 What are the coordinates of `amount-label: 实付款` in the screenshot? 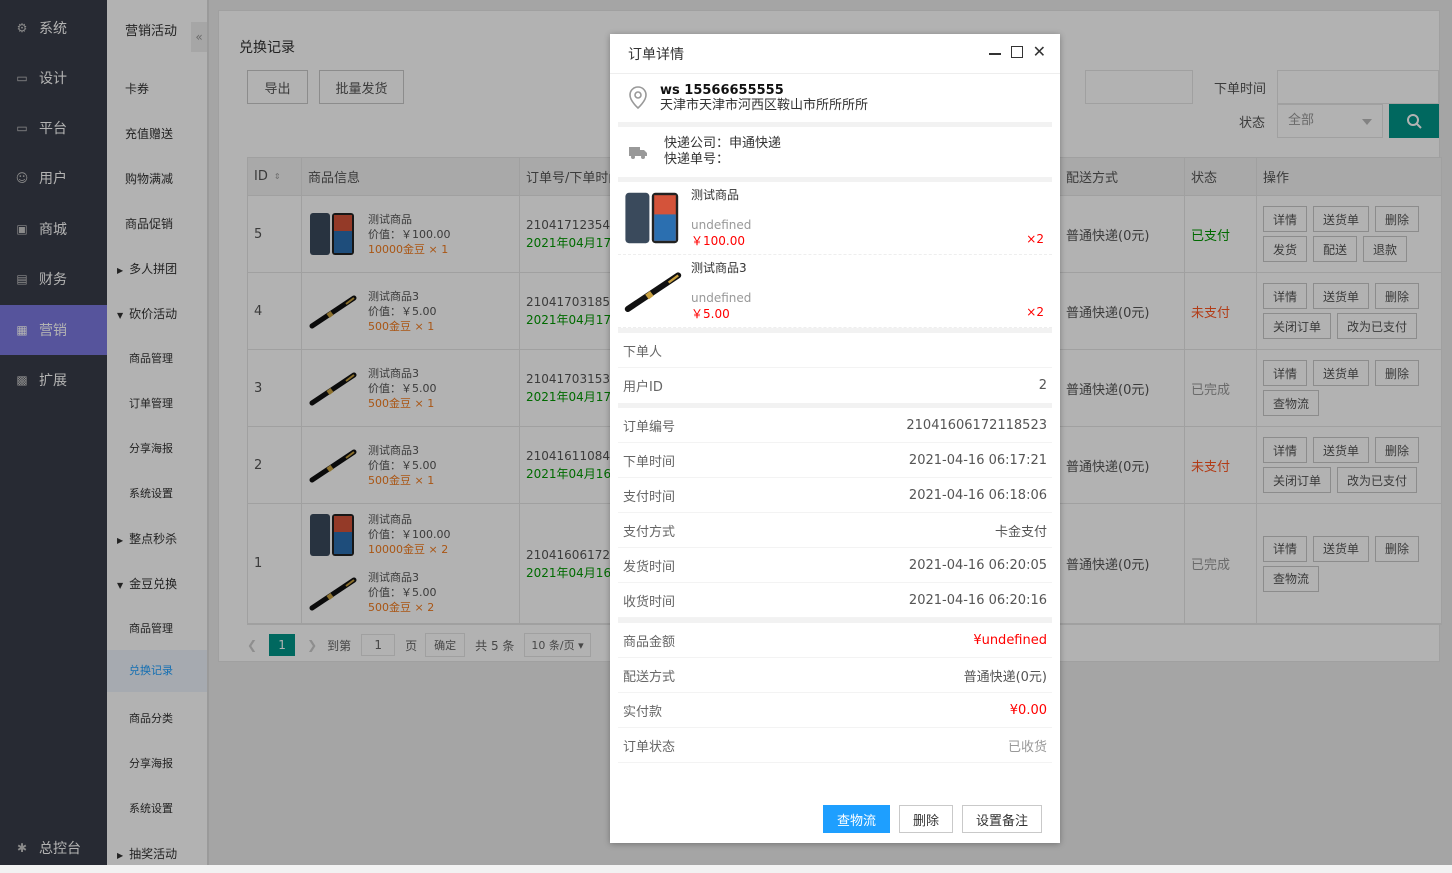 It's located at (643, 712).